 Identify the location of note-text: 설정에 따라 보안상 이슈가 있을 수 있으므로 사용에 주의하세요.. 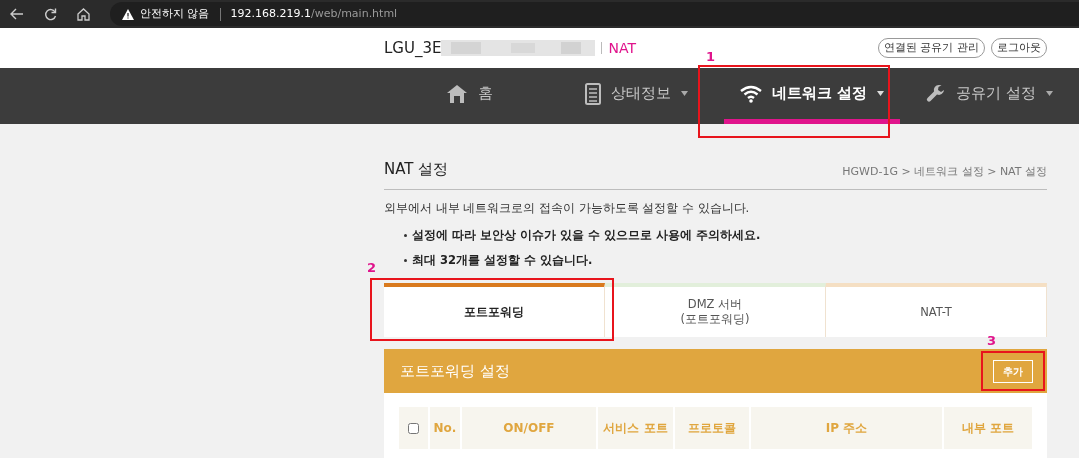
(586, 235).